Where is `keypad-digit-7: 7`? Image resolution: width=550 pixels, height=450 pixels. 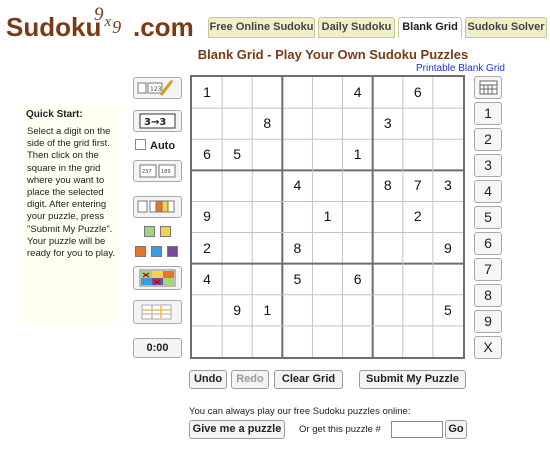 keypad-digit-7: 7 is located at coordinates (488, 269).